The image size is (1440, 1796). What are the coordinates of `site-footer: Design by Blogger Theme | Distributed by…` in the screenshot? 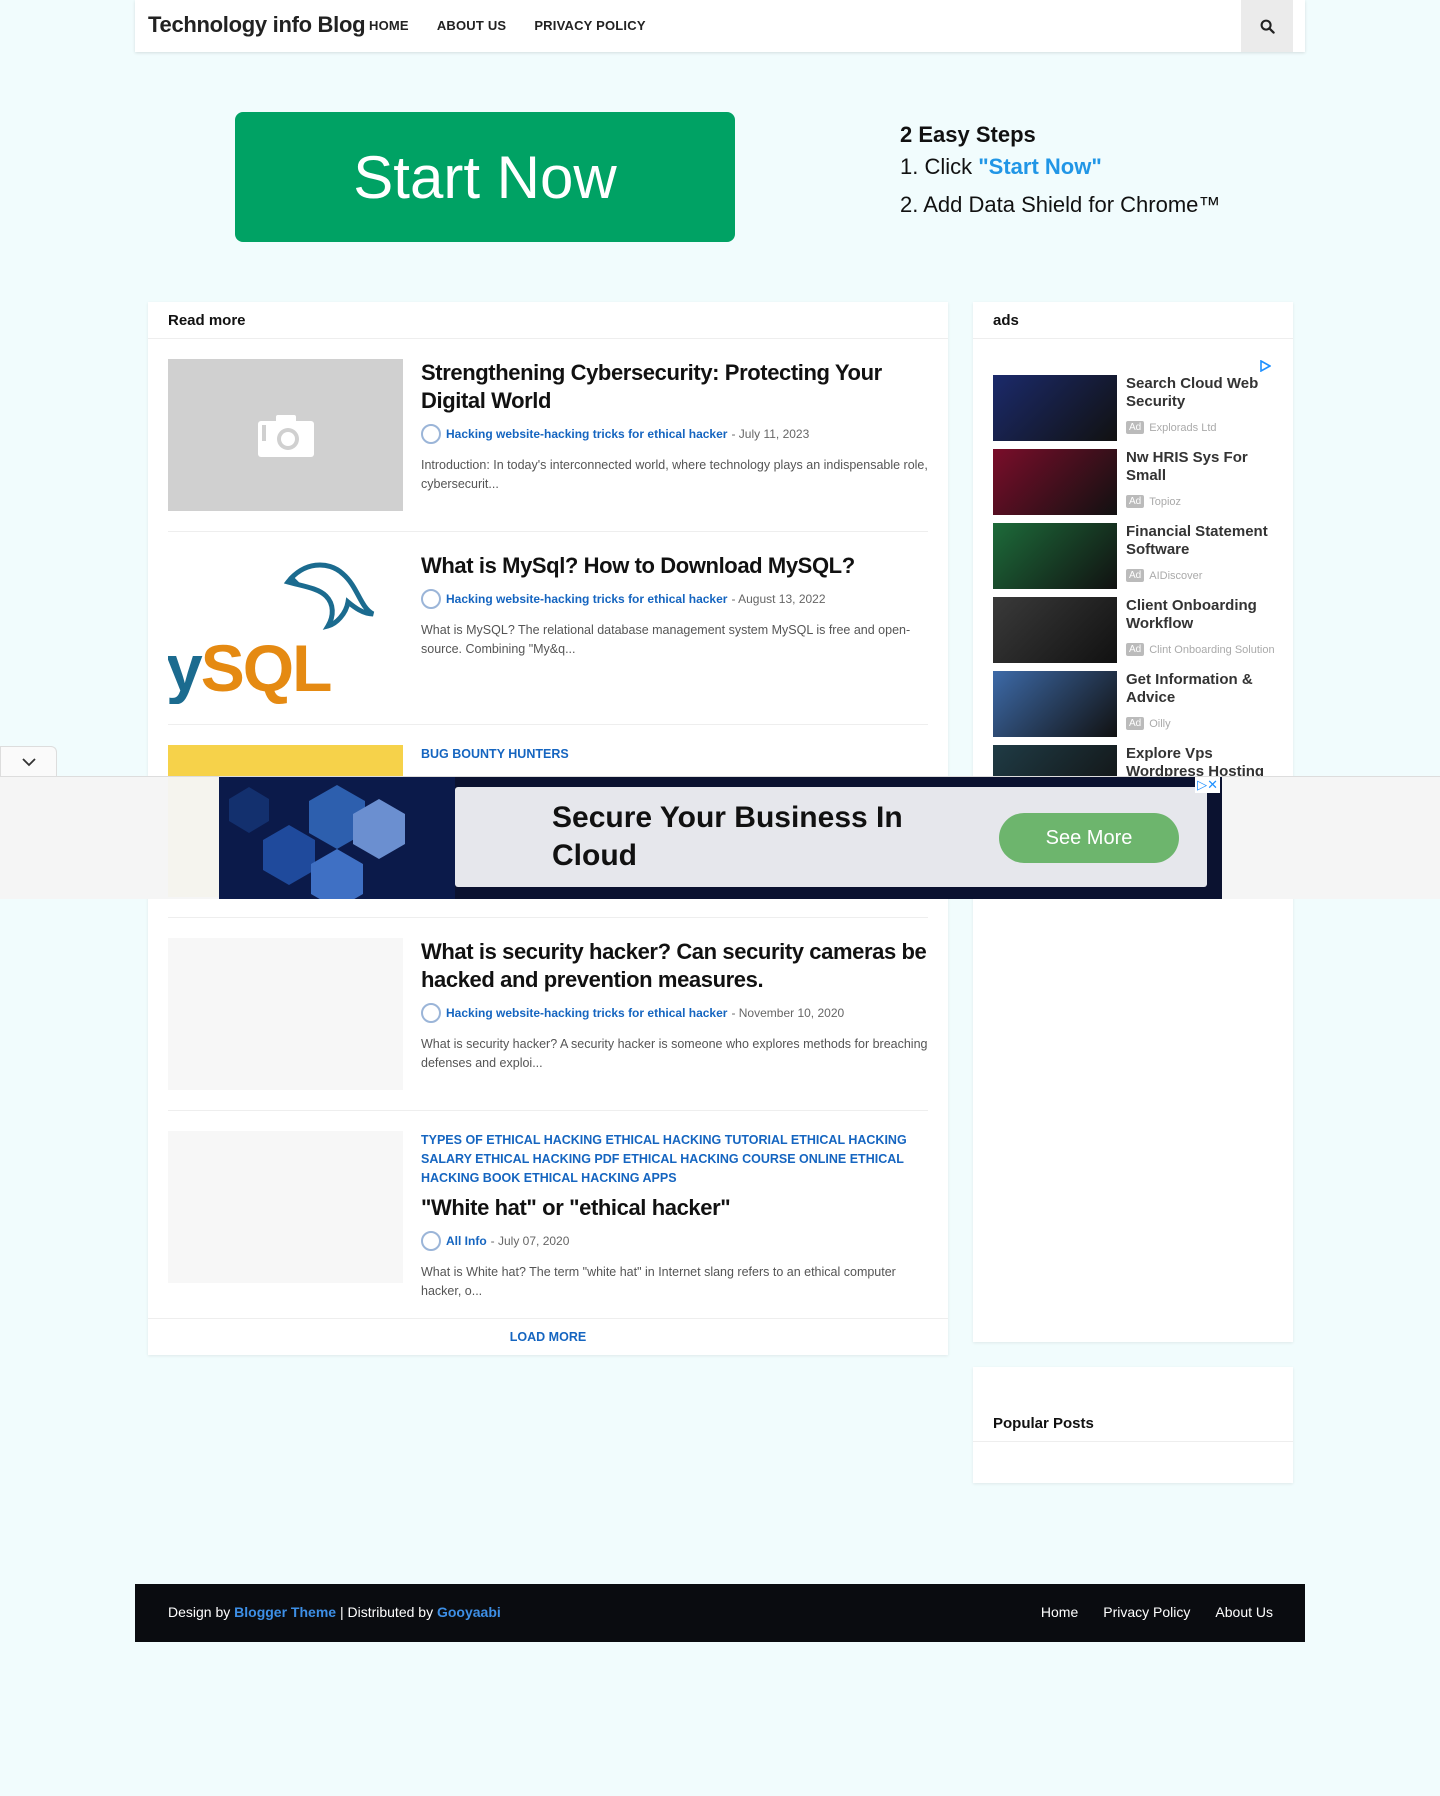 It's located at (720, 1613).